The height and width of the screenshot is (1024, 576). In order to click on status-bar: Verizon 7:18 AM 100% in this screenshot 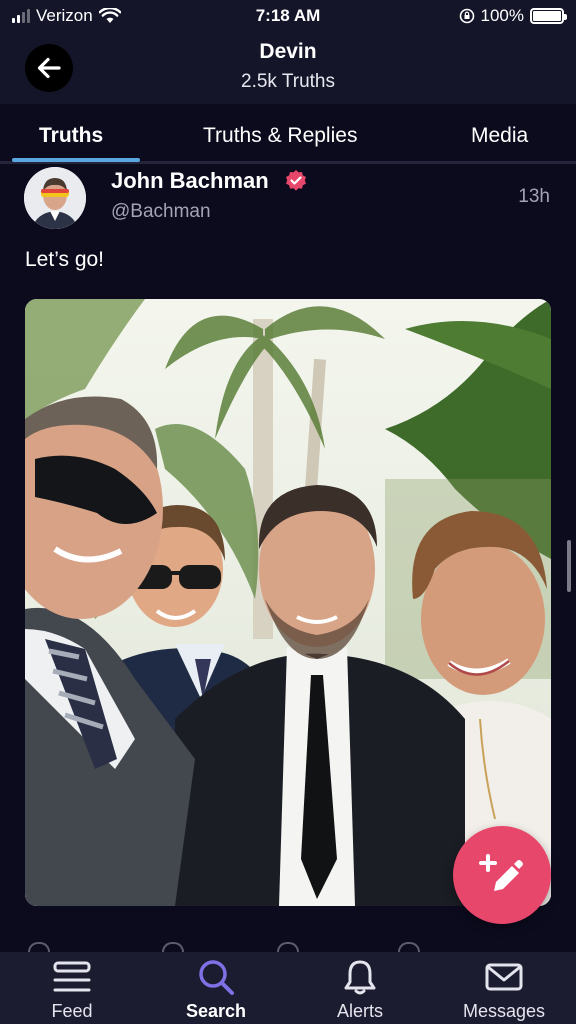, I will do `click(288, 16)`.